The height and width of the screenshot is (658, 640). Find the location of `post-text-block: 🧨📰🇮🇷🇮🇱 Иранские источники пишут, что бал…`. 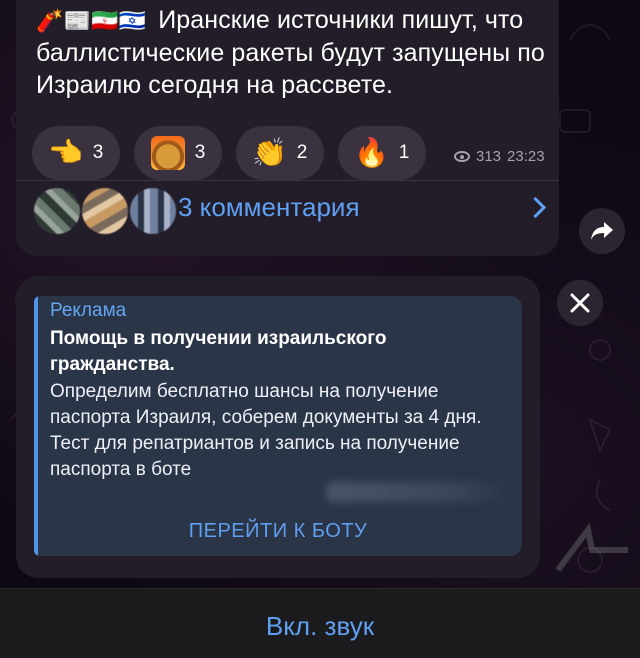

post-text-block: 🧨📰🇮🇷🇮🇱 Иранские источники пишут, что бал… is located at coordinates (296, 52).